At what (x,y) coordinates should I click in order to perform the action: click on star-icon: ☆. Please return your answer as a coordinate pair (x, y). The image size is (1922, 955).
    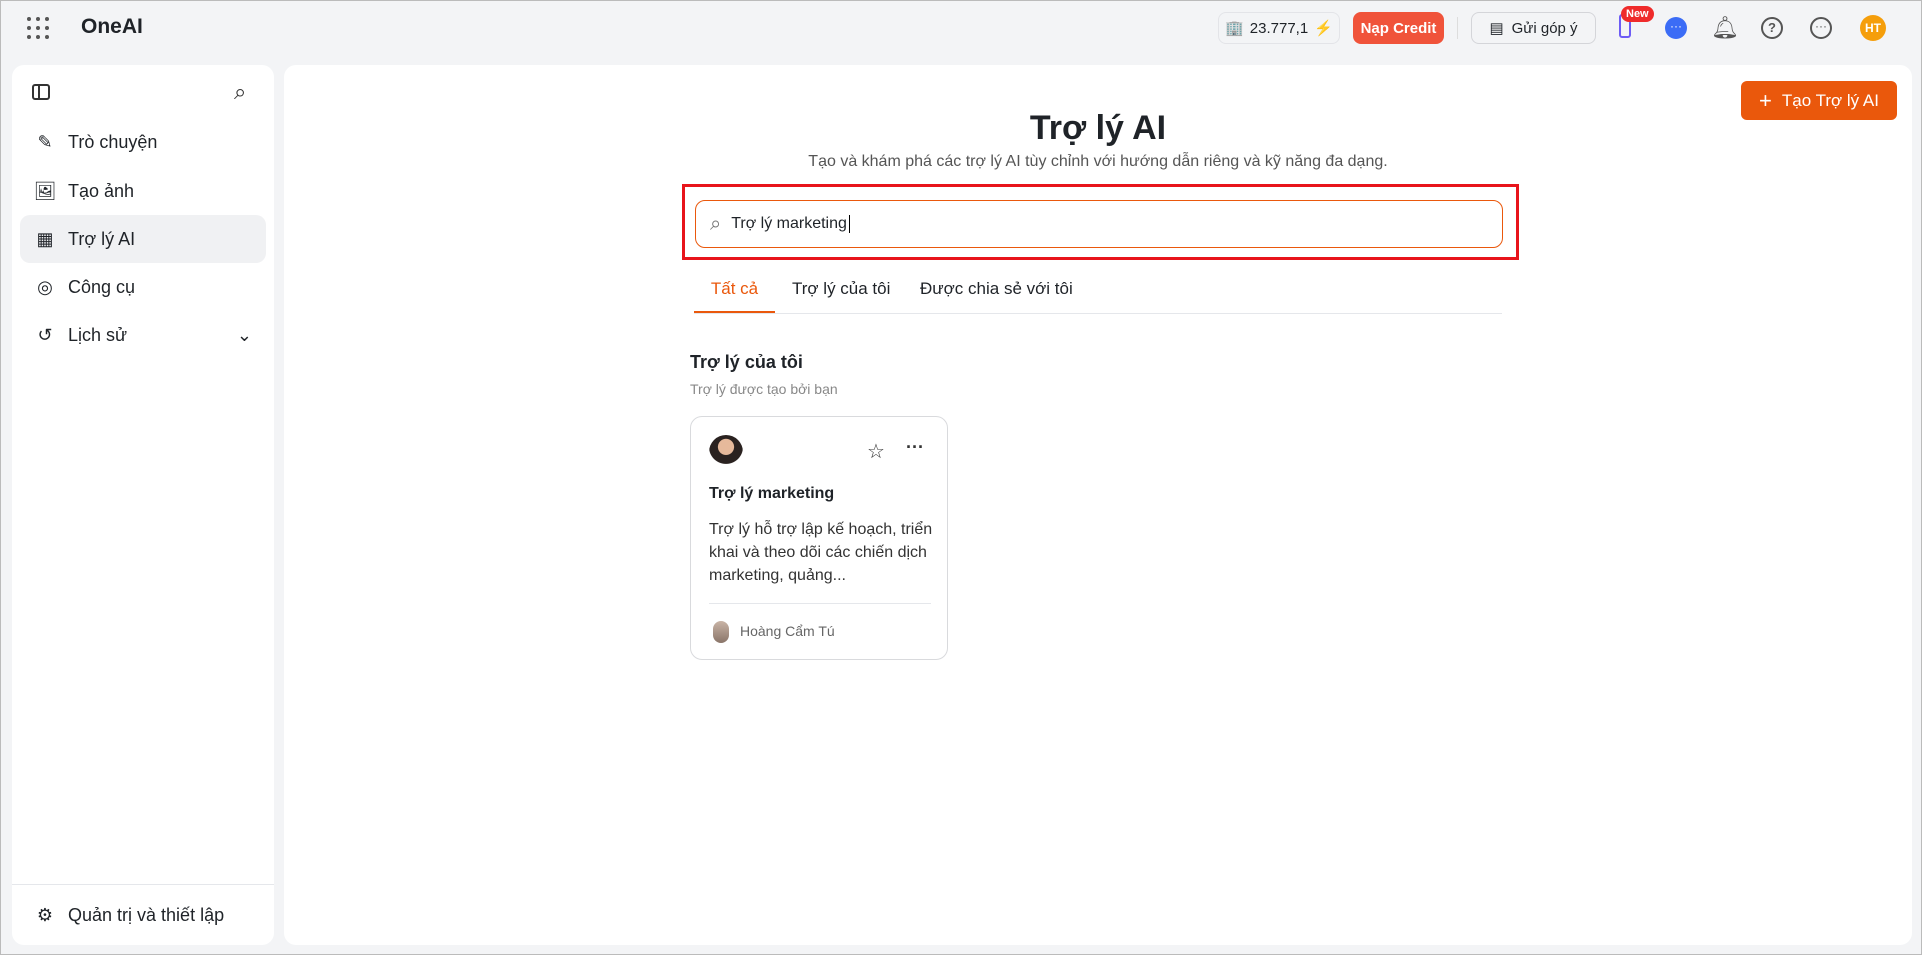
    Looking at the image, I should click on (876, 451).